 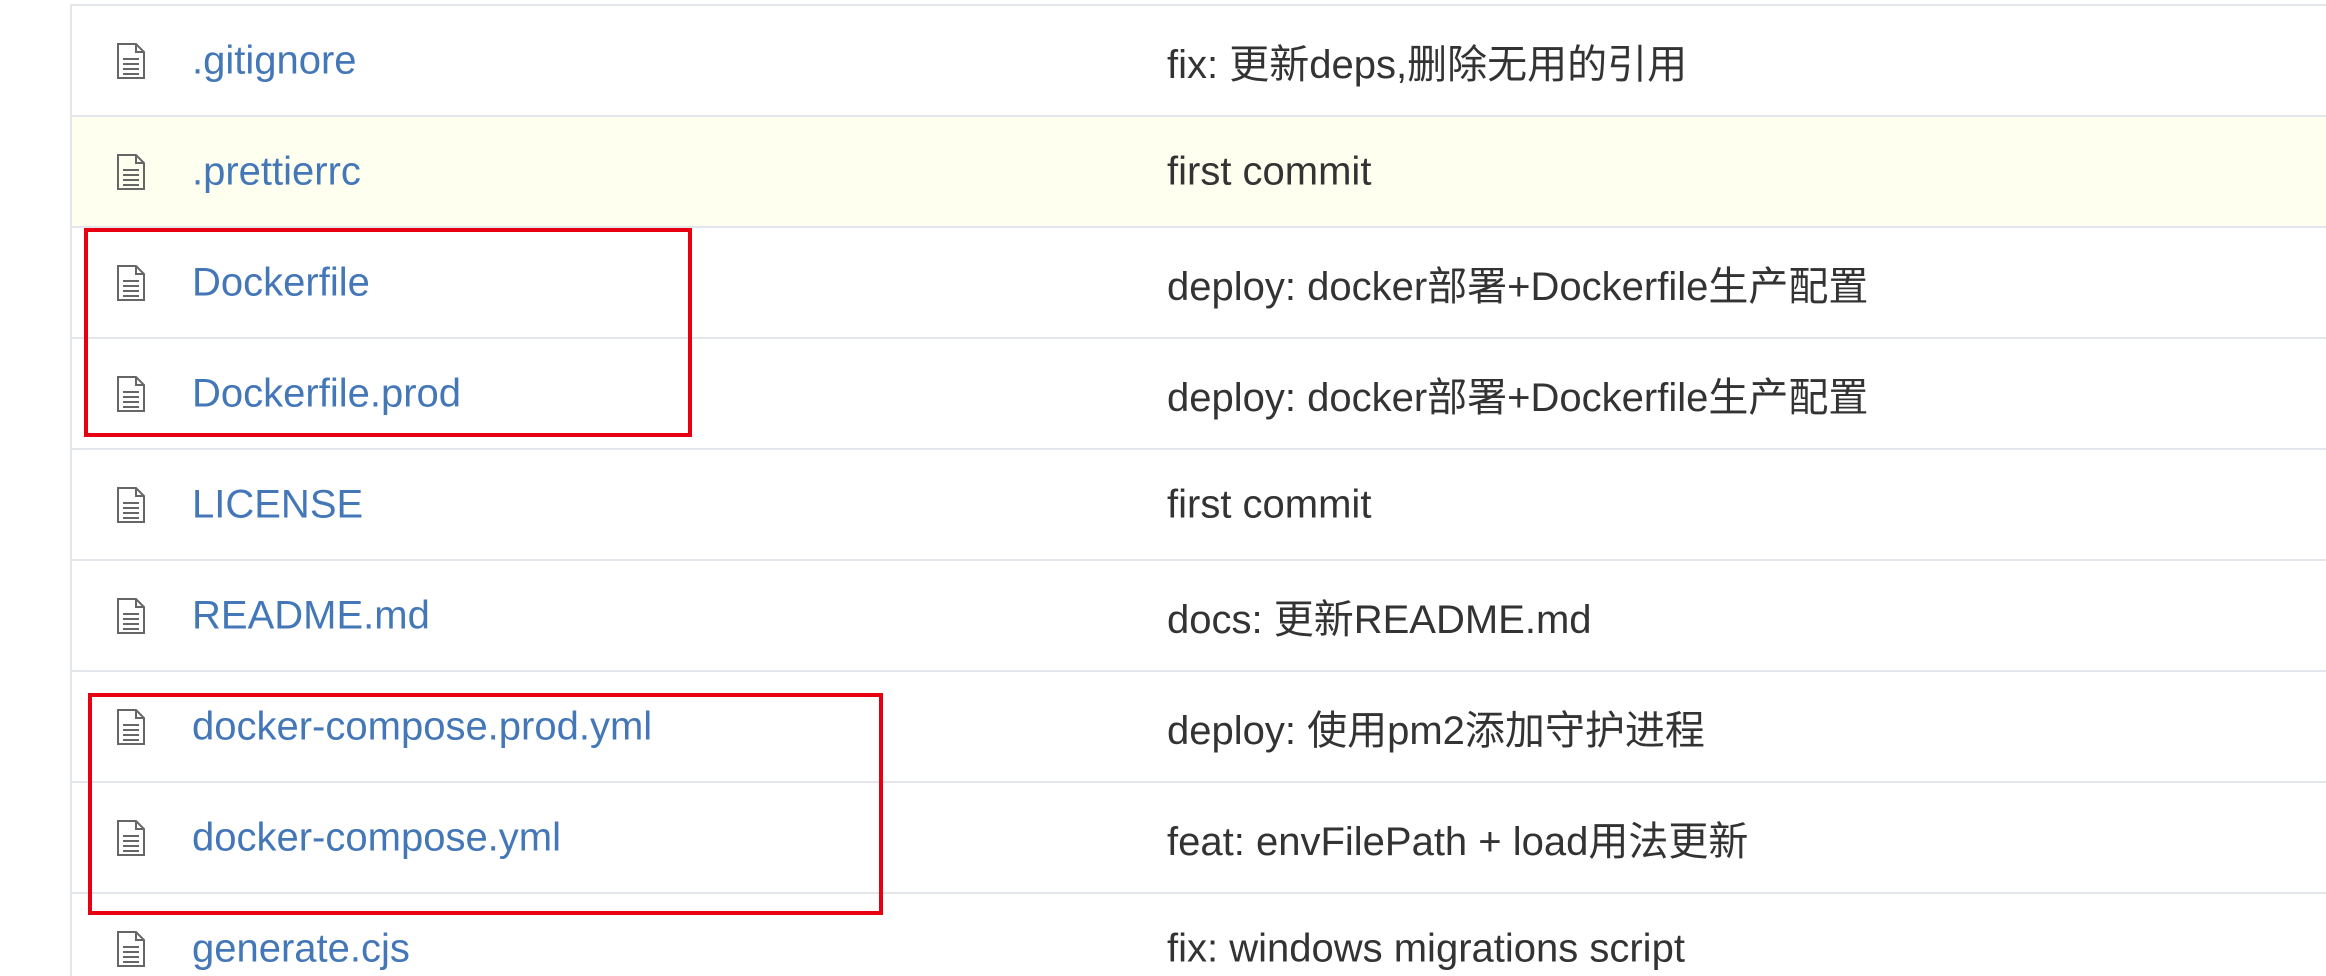 What do you see at coordinates (311, 615) in the screenshot?
I see `file-link-readme: README.md` at bounding box center [311, 615].